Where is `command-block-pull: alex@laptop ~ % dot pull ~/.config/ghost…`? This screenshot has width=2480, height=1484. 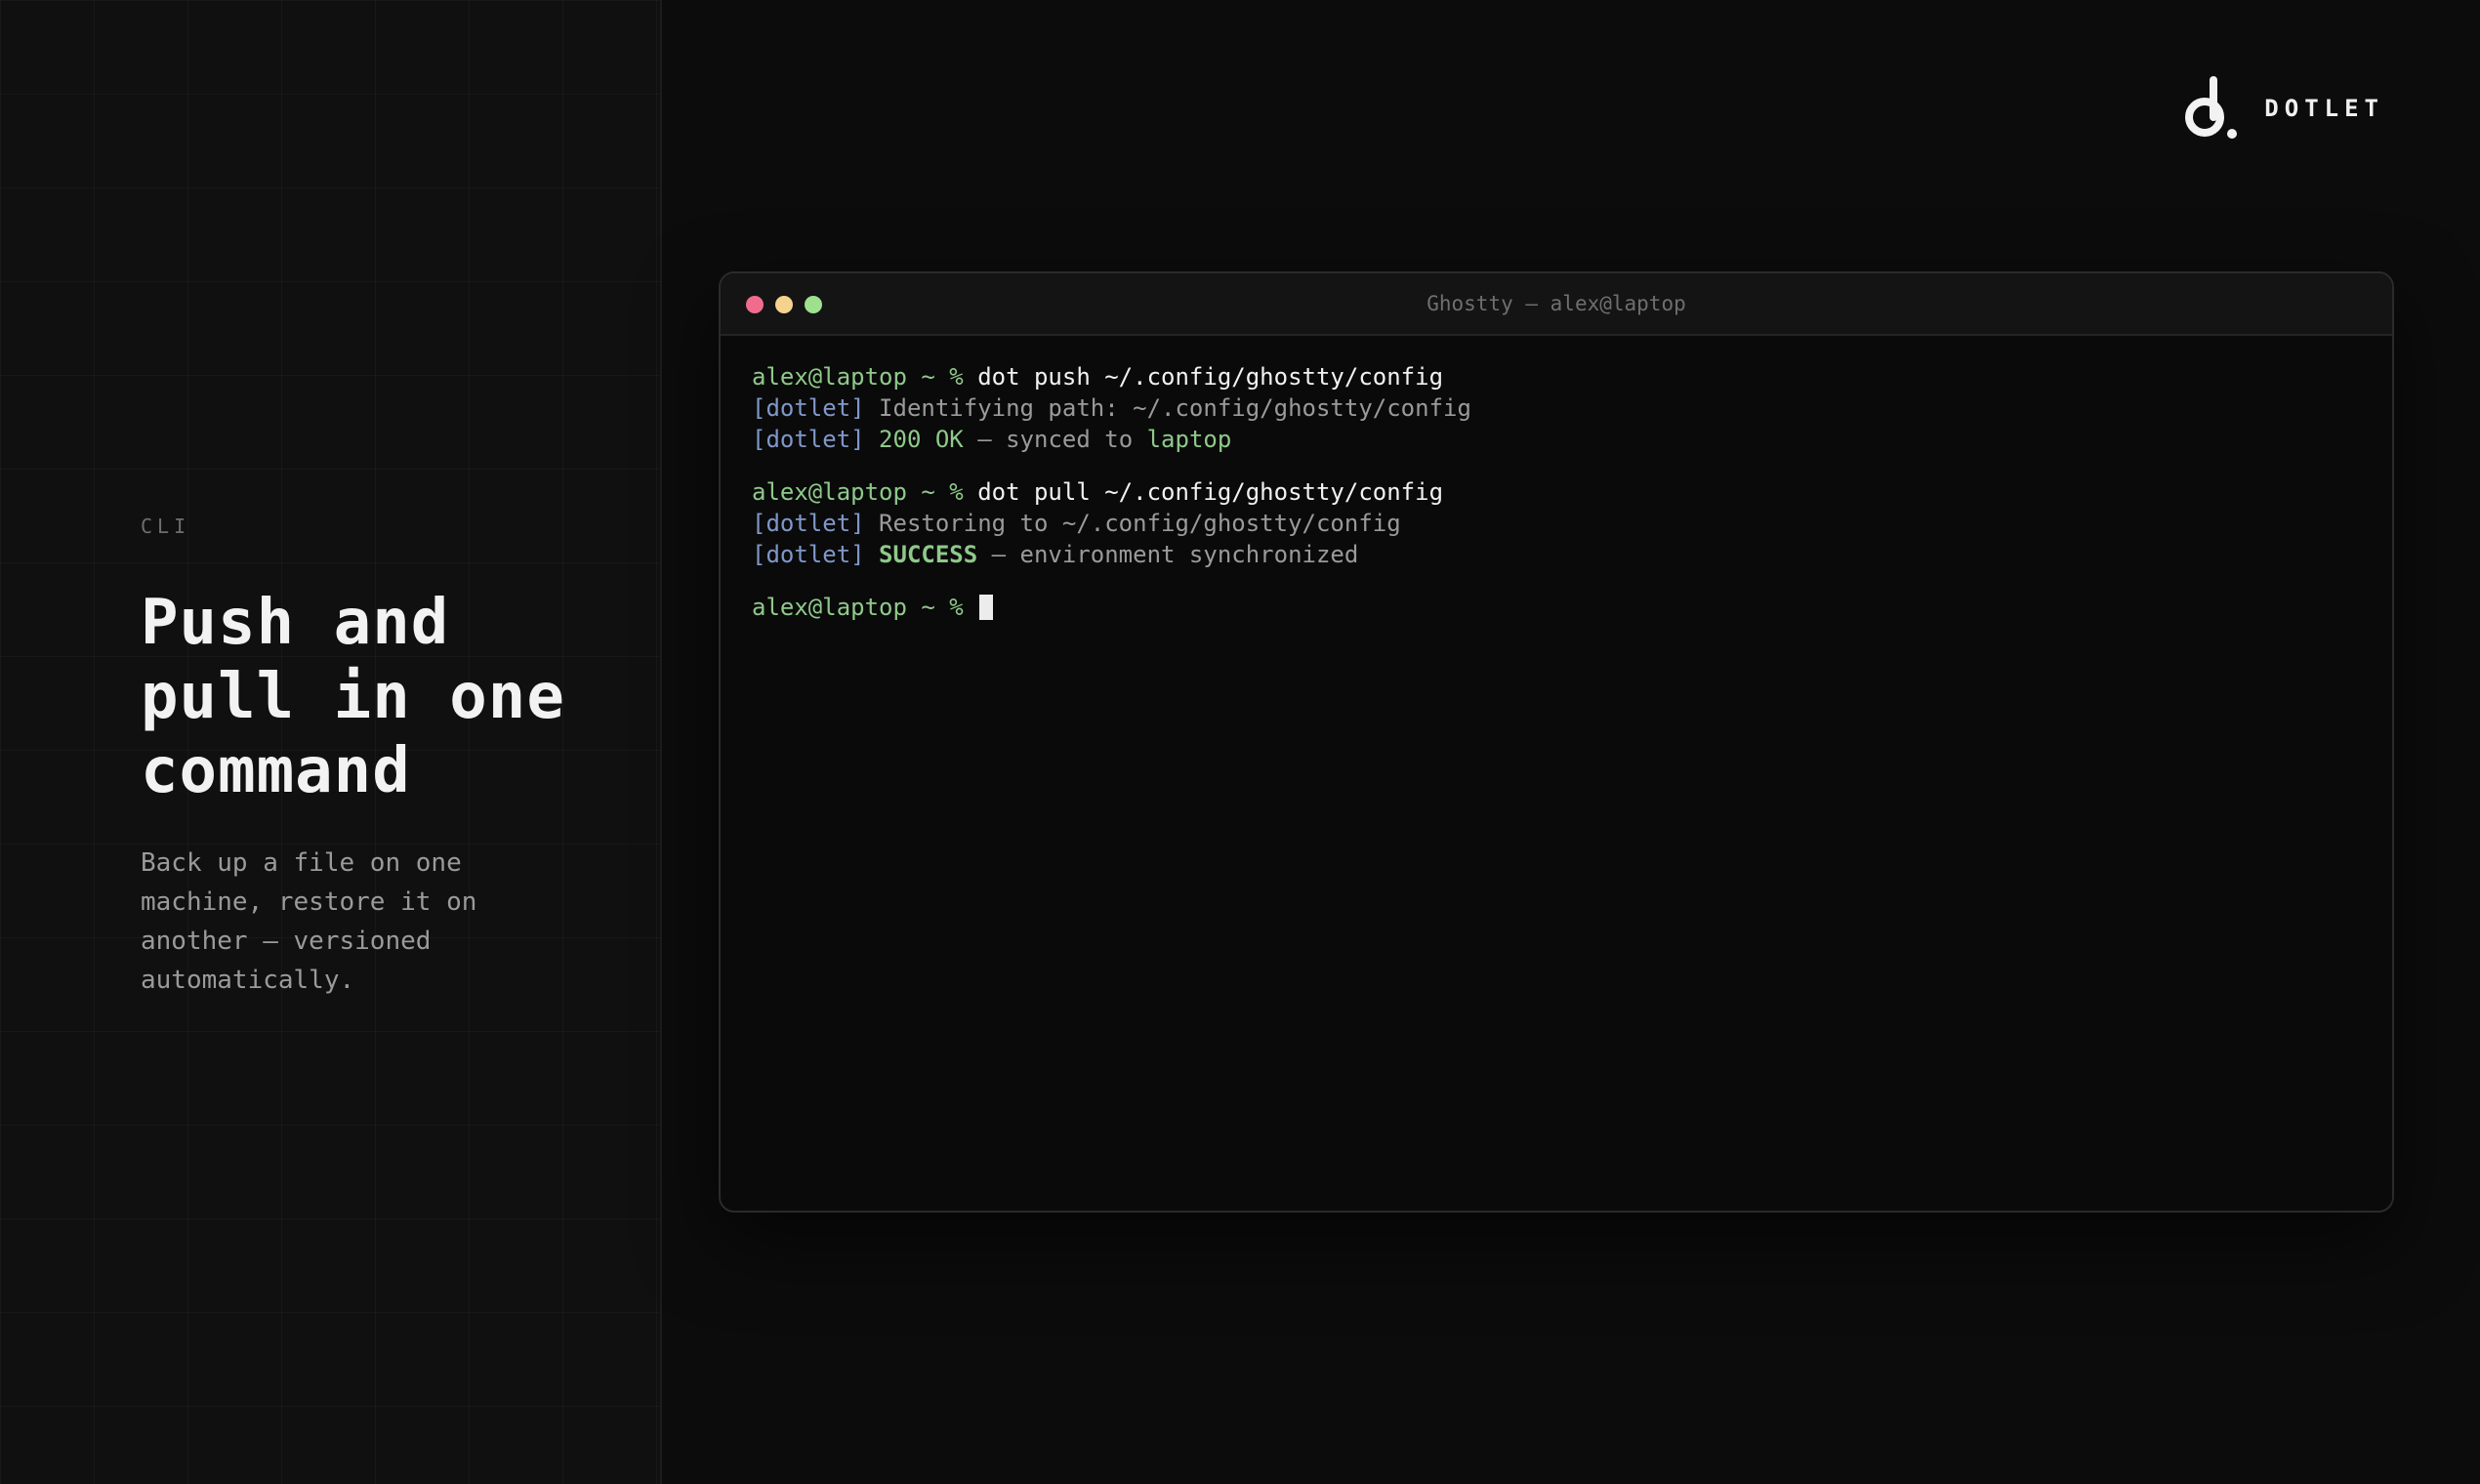 command-block-pull: alex@laptop ~ % dot pull ~/.config/ghost… is located at coordinates (1556, 523).